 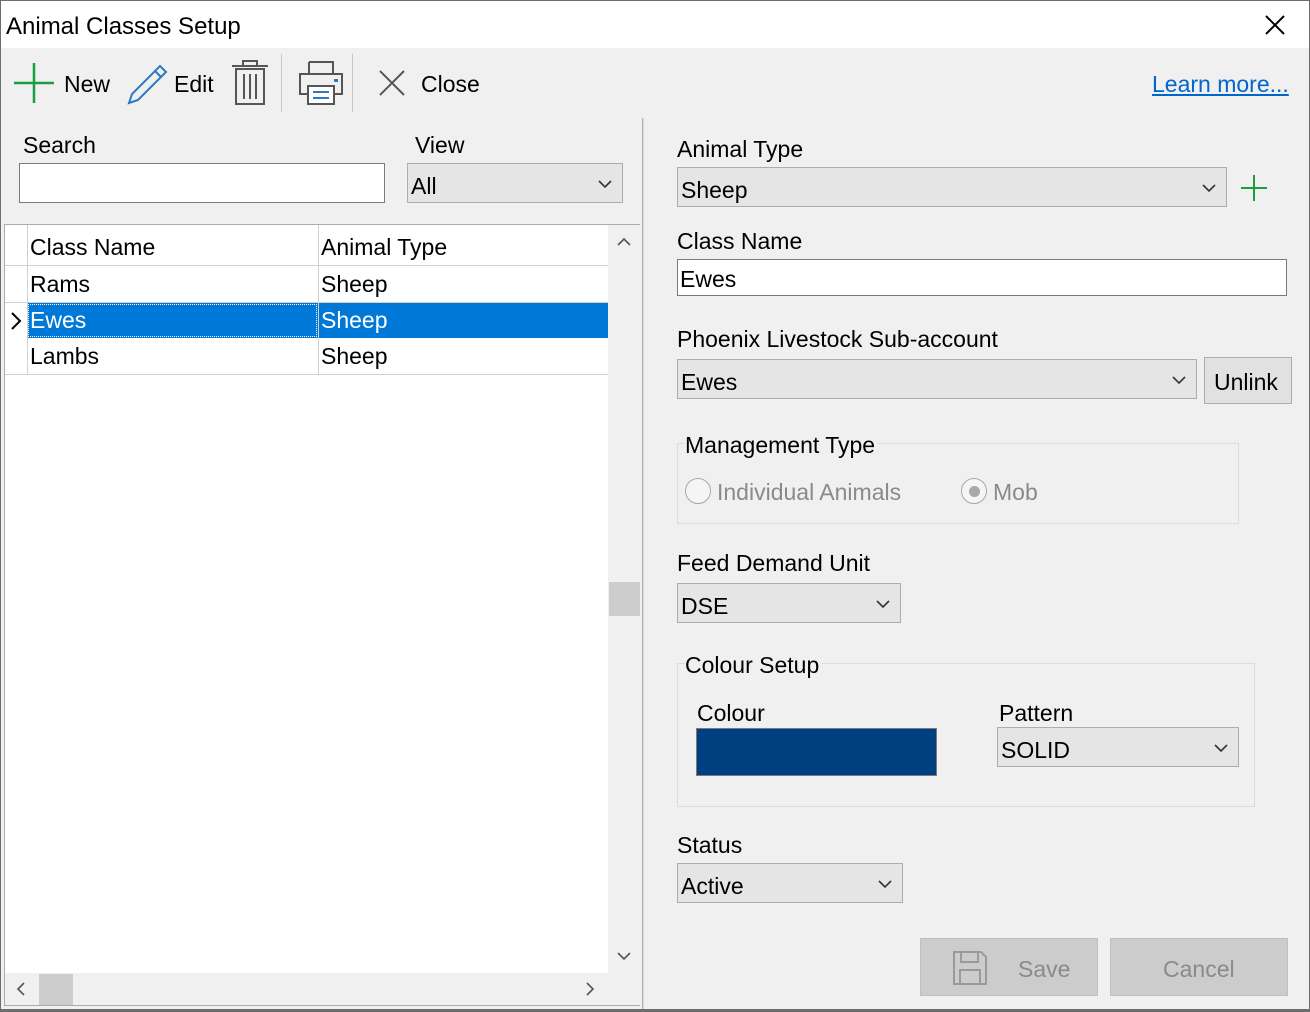 What do you see at coordinates (782, 445) in the screenshot?
I see `management-type-label: Management Type` at bounding box center [782, 445].